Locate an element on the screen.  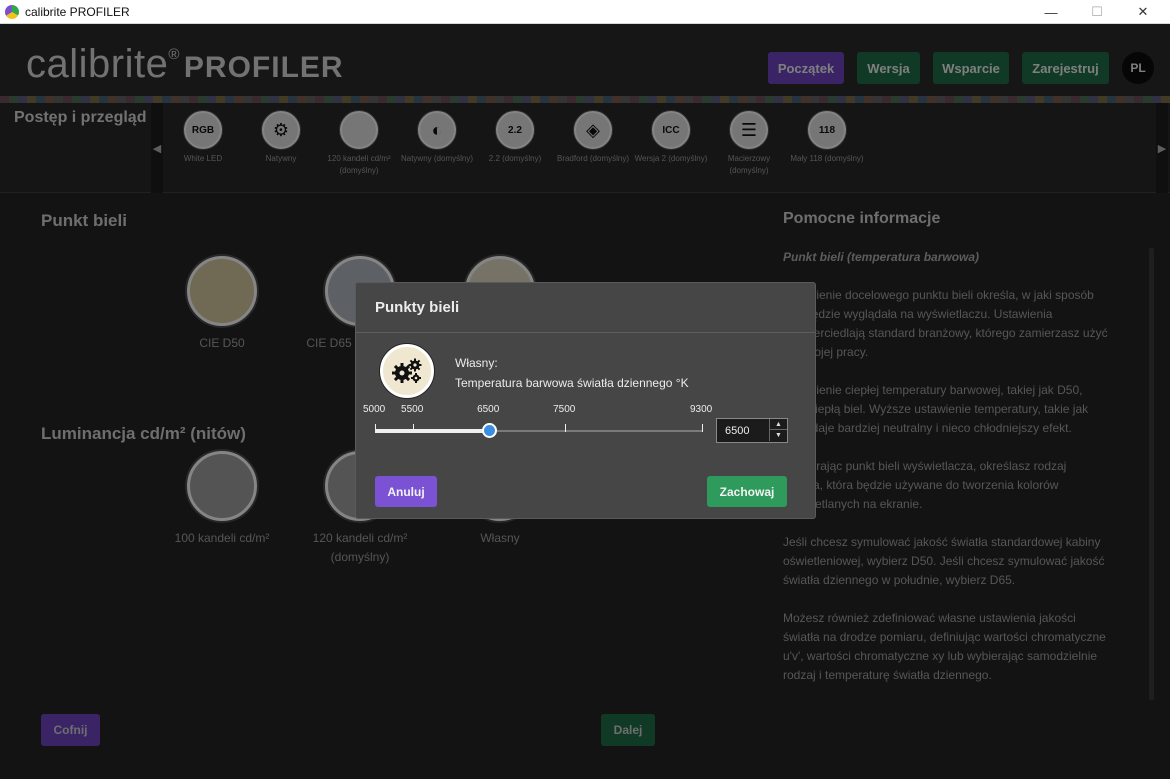
window-titlebar: calibrite PROFILER — ☐ ✕ is located at coordinates (585, 12).